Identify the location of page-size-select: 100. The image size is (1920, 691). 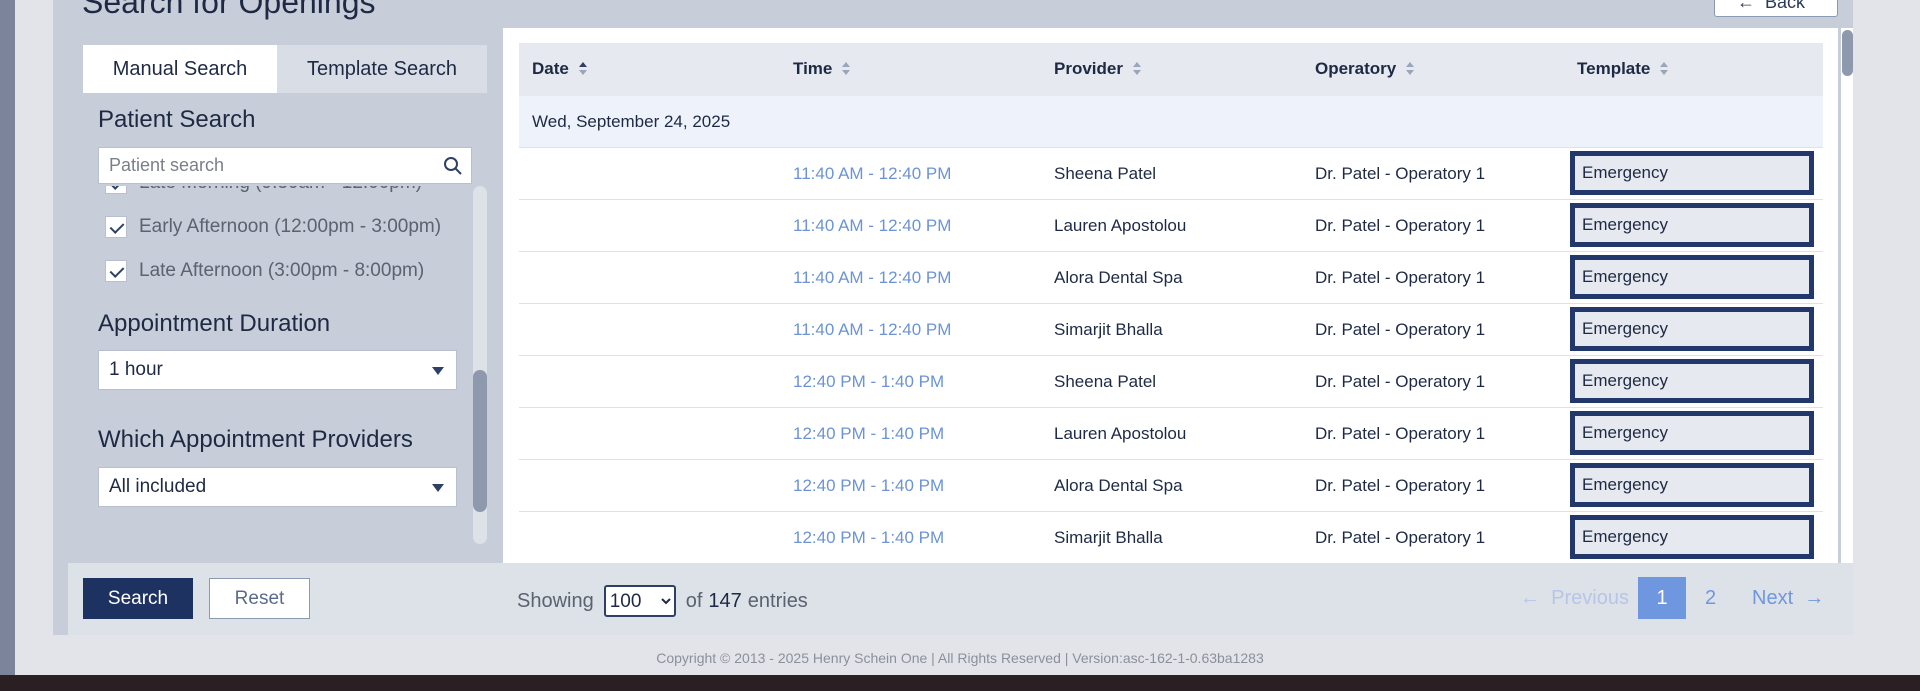
(639, 601).